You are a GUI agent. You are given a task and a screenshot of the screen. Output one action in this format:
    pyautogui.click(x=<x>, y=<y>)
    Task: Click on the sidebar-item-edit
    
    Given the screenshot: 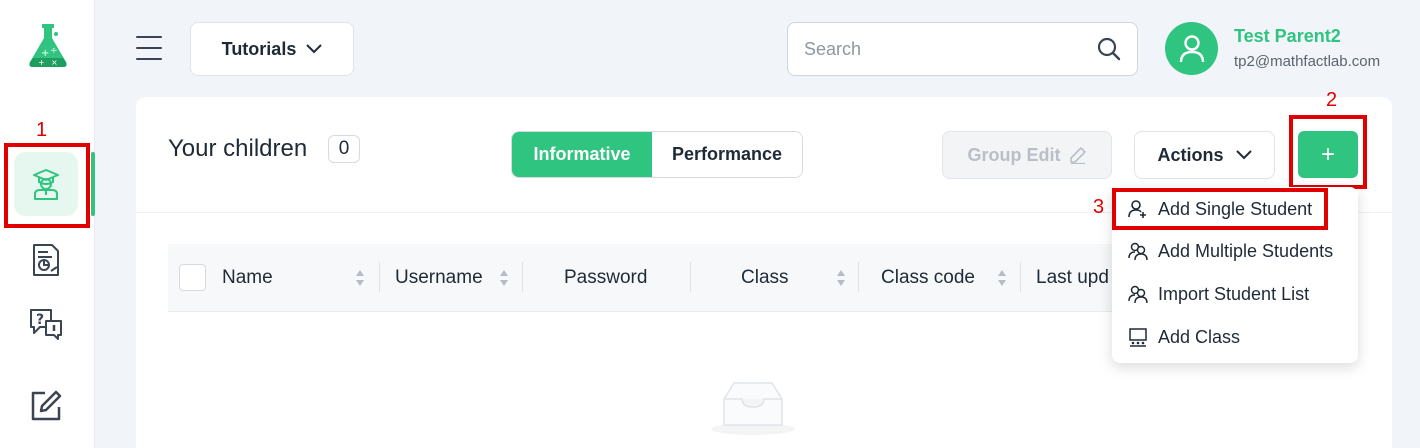 What is the action you would take?
    pyautogui.click(x=46, y=406)
    